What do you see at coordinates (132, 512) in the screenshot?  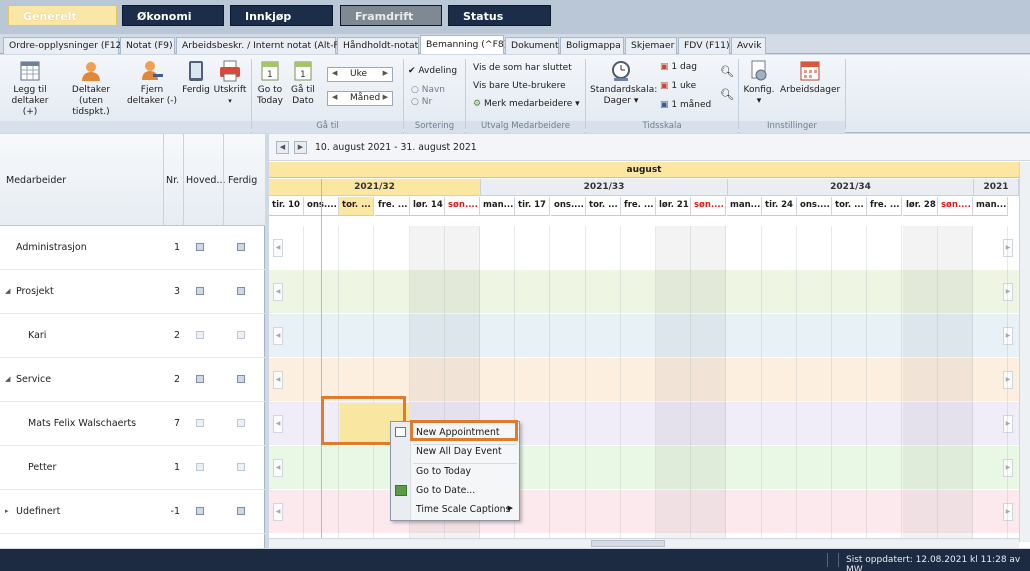 I see `employee-row: ▸ Udefinert -1` at bounding box center [132, 512].